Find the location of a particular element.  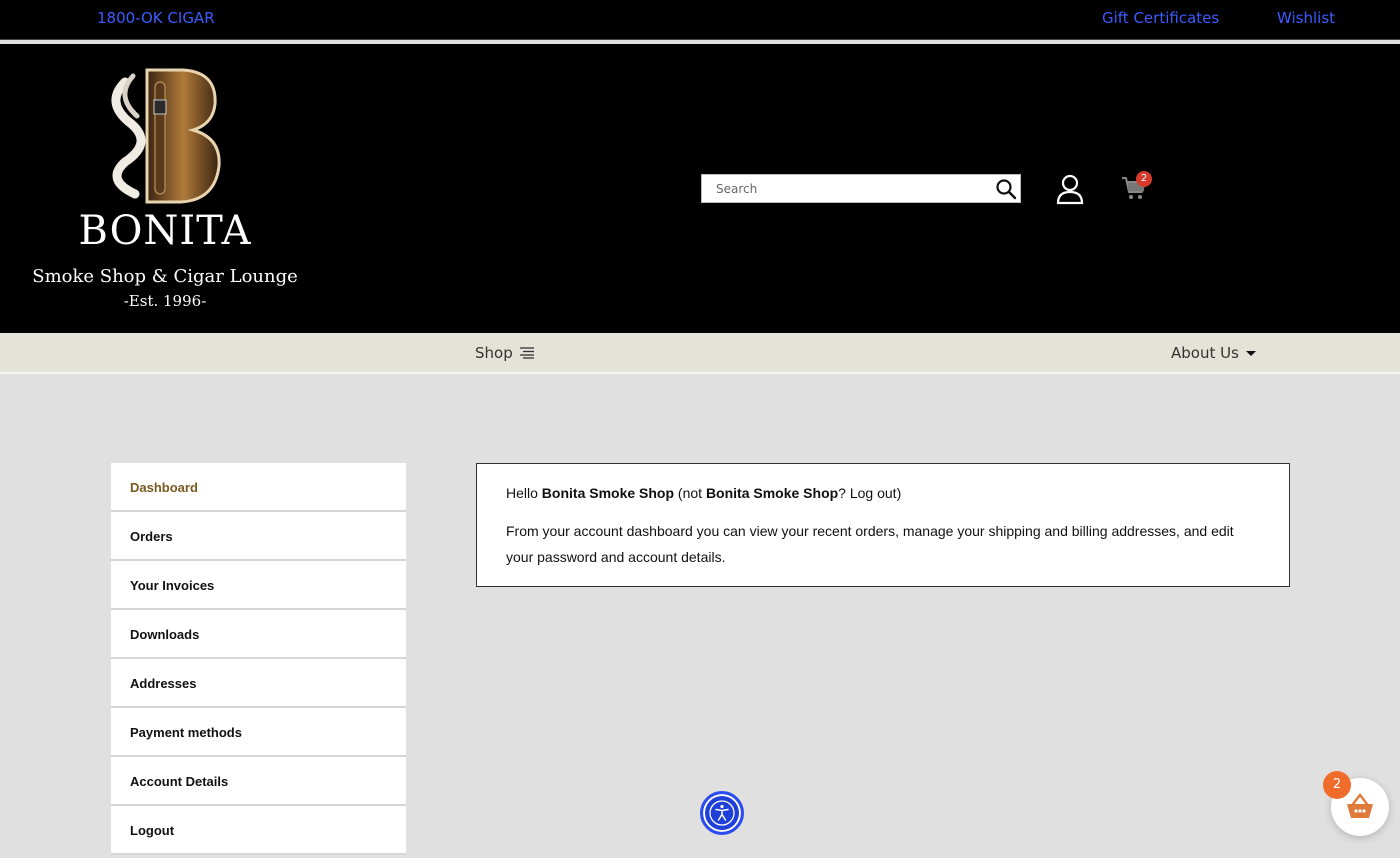

nav-shop: Shop is located at coordinates (505, 353).